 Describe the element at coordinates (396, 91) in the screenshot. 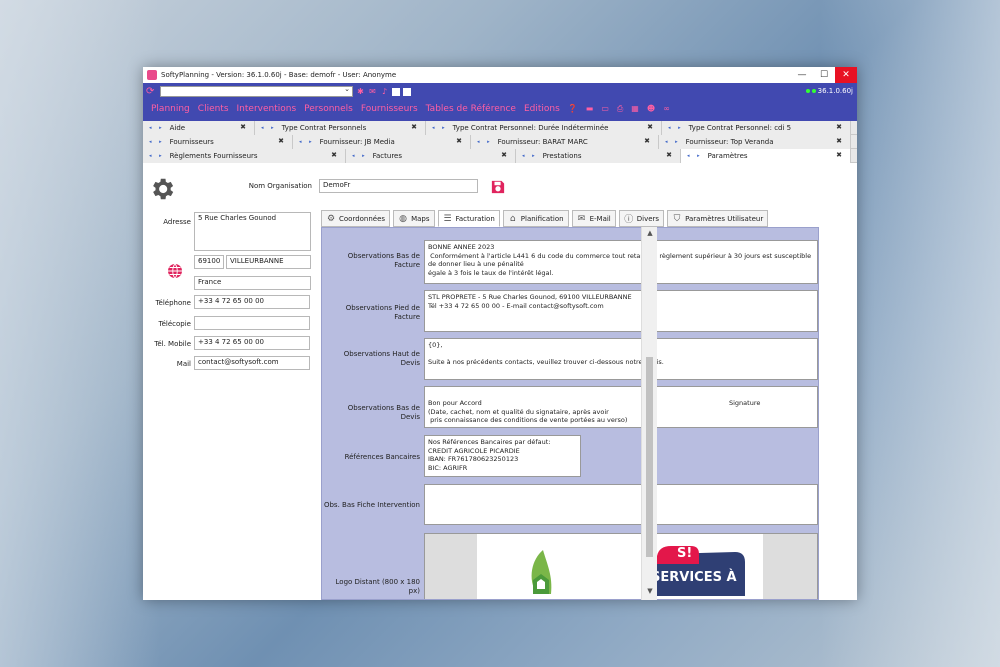

I see `white-square-button` at that location.